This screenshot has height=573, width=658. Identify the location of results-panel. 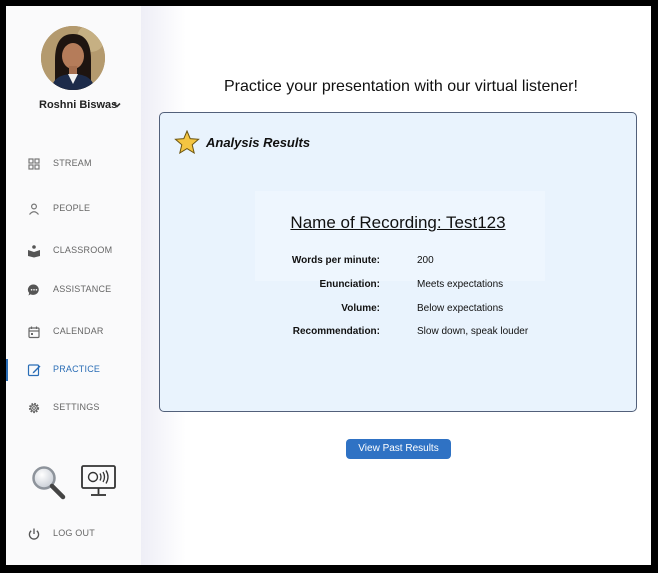
(400, 236).